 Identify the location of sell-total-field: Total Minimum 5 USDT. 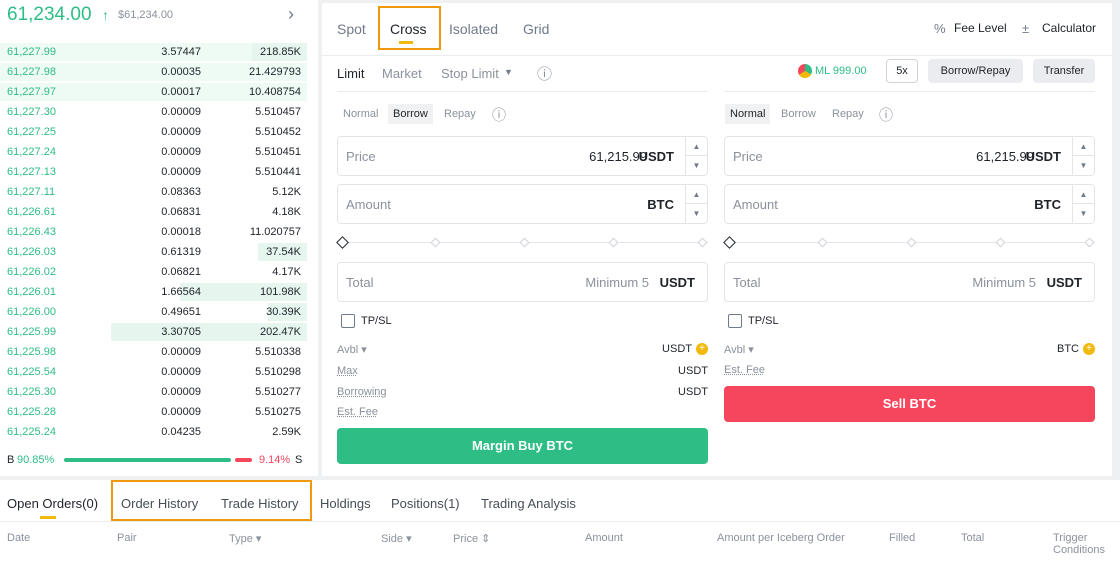
(909, 282).